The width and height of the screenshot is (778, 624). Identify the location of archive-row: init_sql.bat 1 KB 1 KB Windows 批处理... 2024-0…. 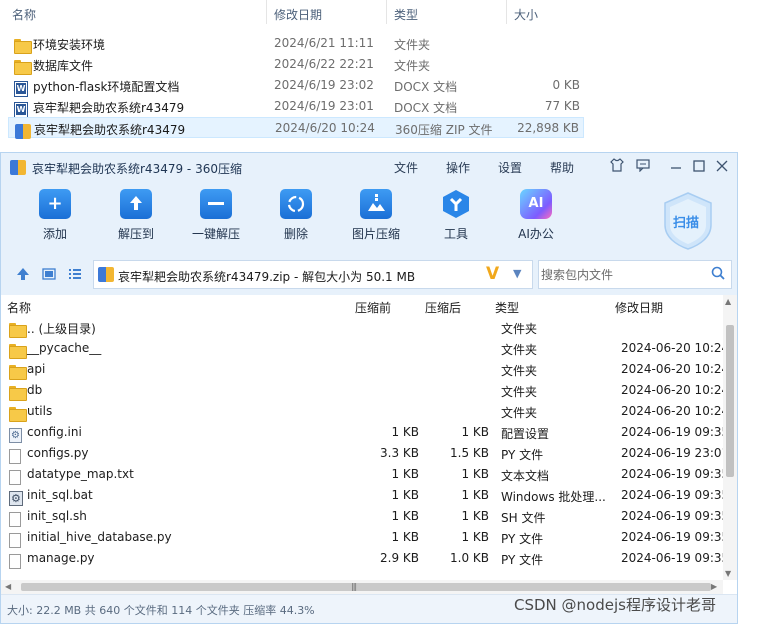
(362, 495).